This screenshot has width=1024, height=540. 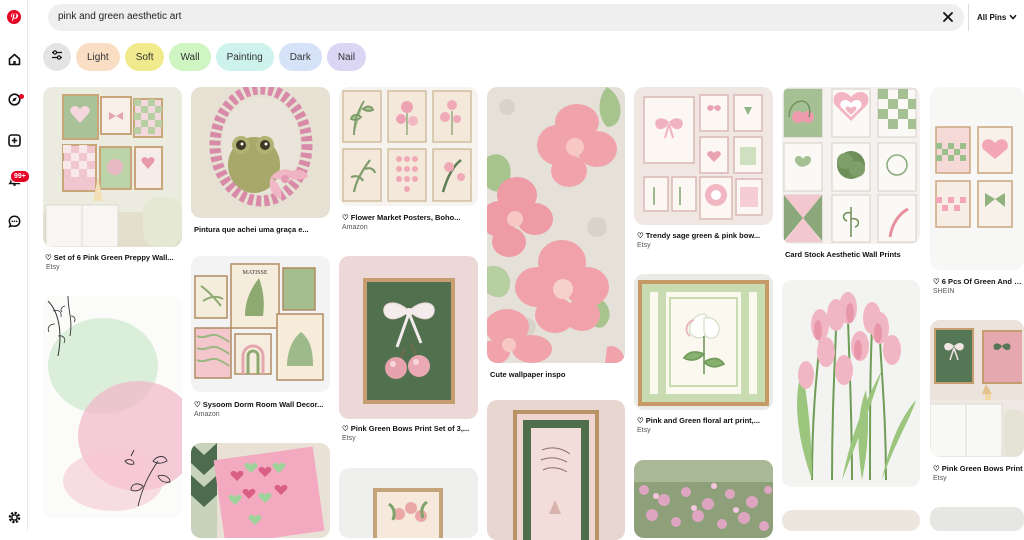 I want to click on chevron-down-icon, so click(x=1013, y=17).